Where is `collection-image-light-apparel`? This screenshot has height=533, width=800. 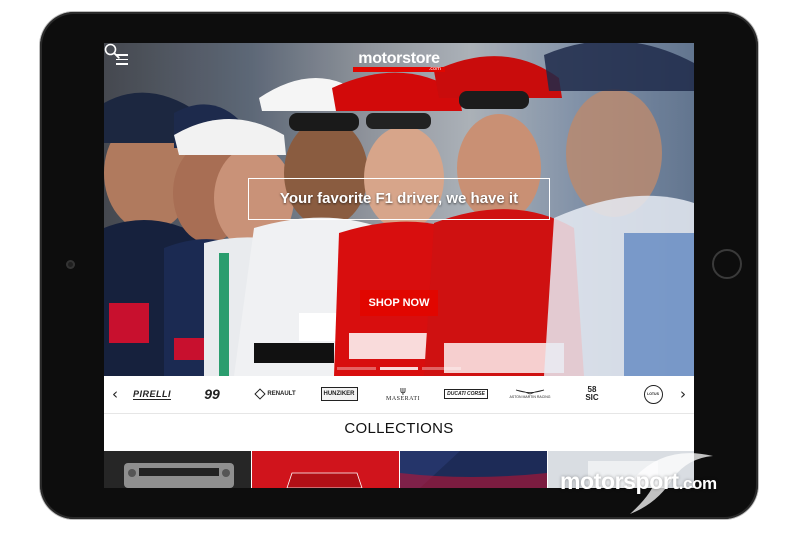 collection-image-light-apparel is located at coordinates (621, 469).